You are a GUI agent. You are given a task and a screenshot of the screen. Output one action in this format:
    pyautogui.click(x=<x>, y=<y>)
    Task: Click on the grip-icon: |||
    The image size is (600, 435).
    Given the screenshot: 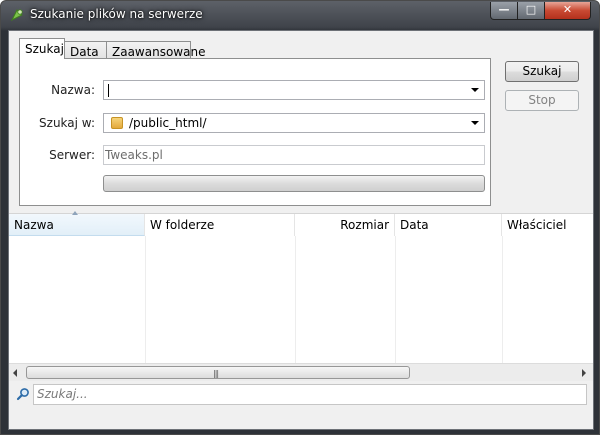 What is the action you would take?
    pyautogui.click(x=216, y=373)
    